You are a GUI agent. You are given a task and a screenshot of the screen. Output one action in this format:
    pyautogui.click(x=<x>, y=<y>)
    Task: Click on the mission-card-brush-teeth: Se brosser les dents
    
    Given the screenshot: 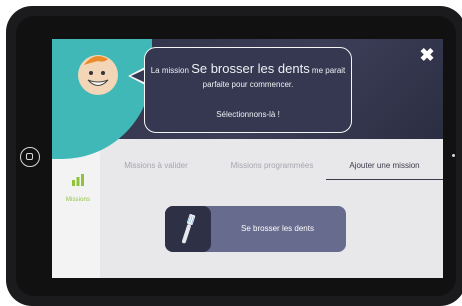 What is the action you would take?
    pyautogui.click(x=255, y=229)
    